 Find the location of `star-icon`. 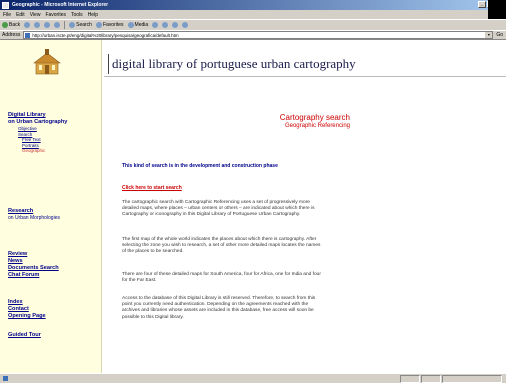

star-icon is located at coordinates (98, 25).